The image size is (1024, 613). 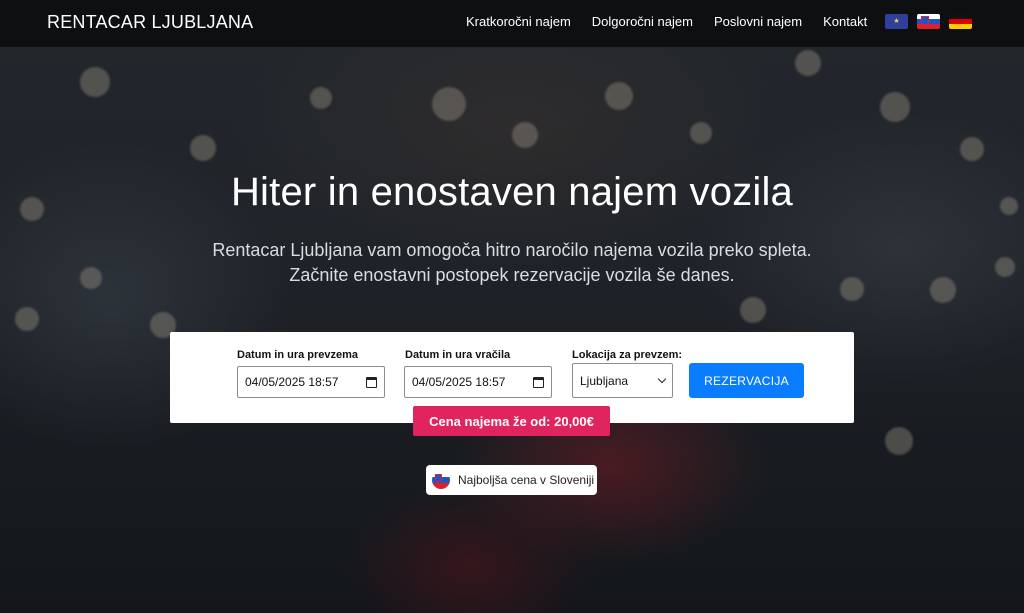 What do you see at coordinates (896, 21) in the screenshot?
I see `eu-flag-icon: ★` at bounding box center [896, 21].